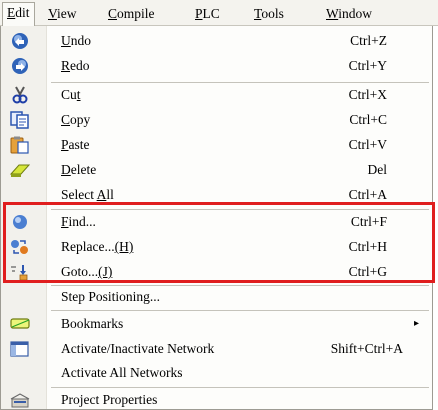 The image size is (438, 410). I want to click on redo-icon, so click(20, 66).